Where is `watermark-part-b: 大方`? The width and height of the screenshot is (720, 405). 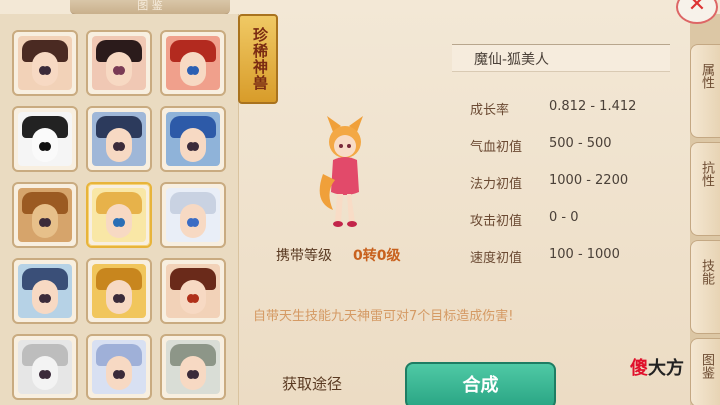
watermark-part-b: 大方 is located at coordinates (666, 368).